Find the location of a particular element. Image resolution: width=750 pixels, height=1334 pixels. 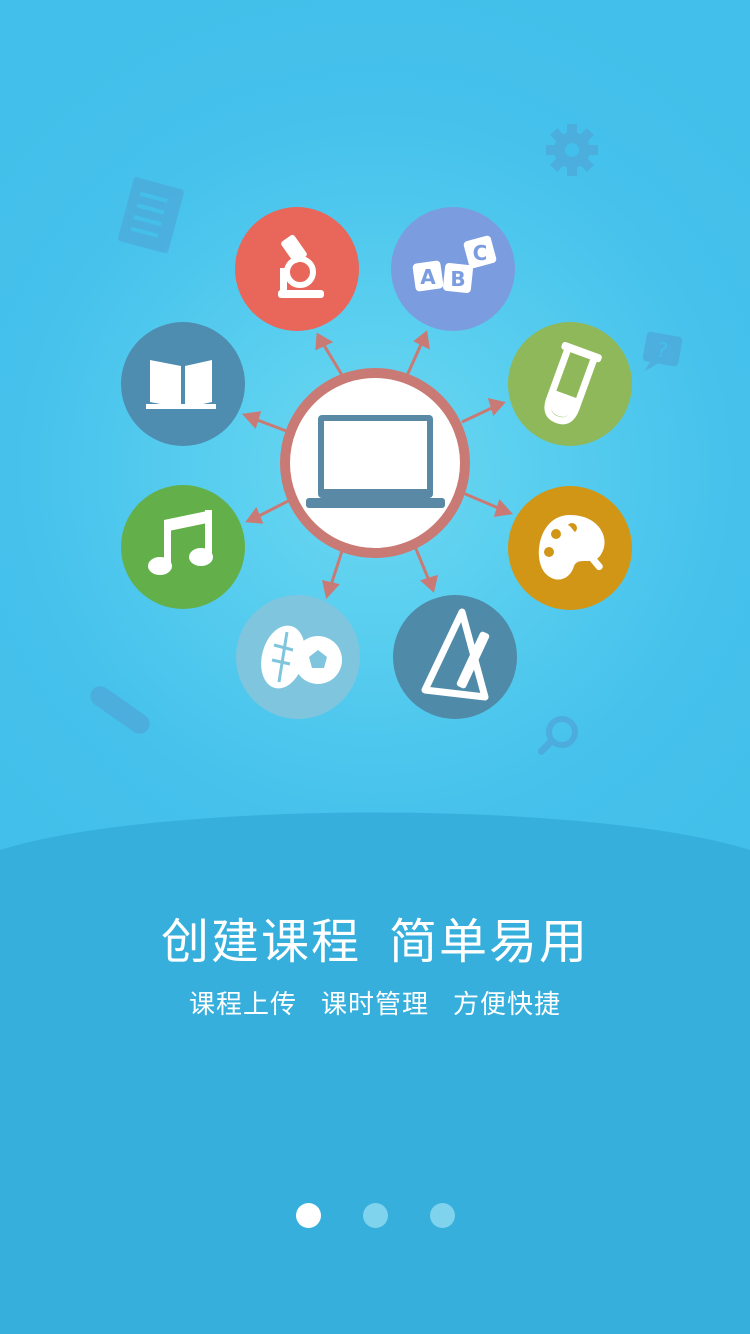

chemistry-subject is located at coordinates (570, 384).